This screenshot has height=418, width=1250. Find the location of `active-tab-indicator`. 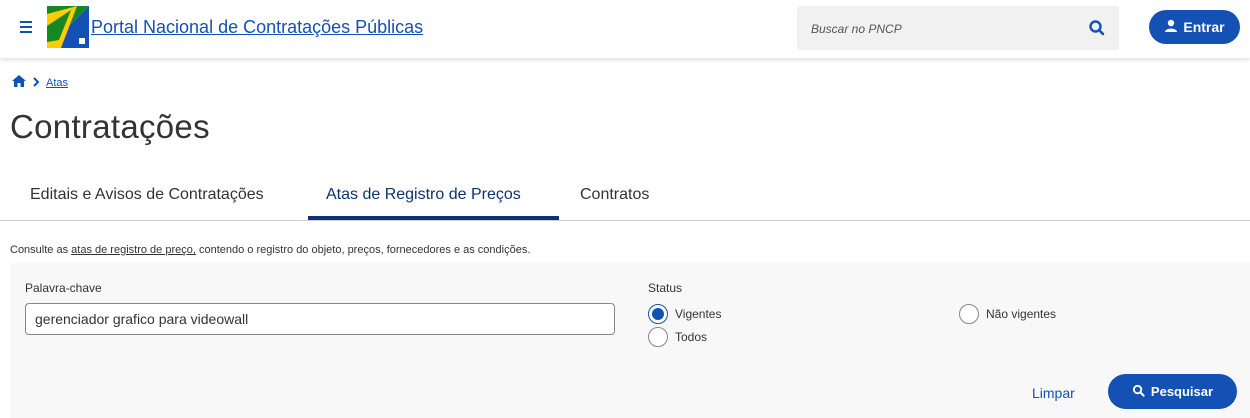

active-tab-indicator is located at coordinates (433, 218).